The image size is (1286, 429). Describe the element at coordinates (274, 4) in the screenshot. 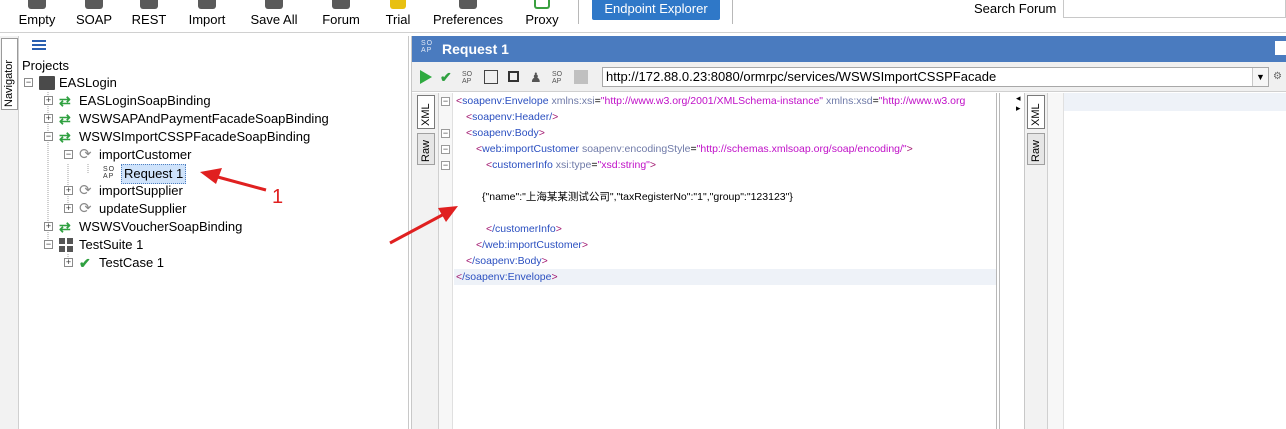

I see `save-all-icon` at that location.